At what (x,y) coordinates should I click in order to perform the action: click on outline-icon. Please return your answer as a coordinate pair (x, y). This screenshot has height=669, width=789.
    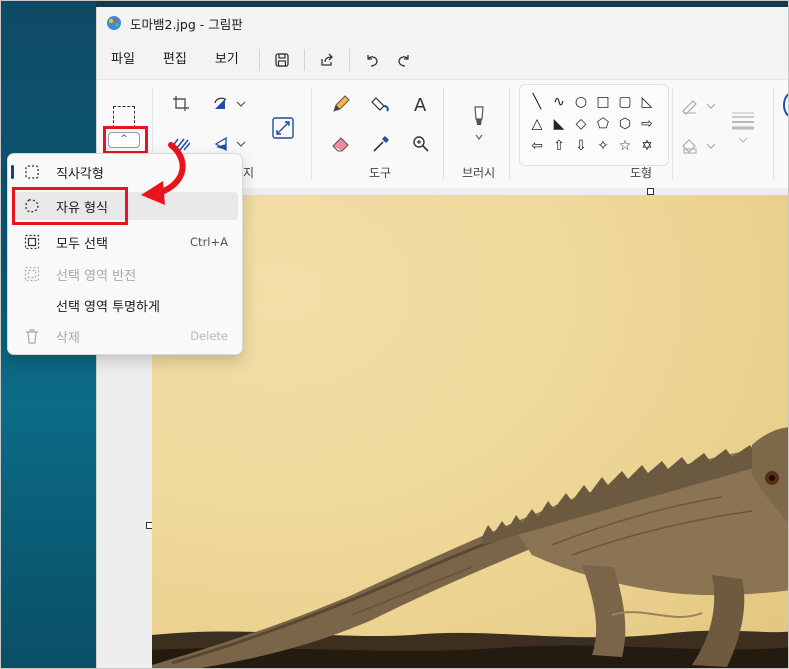
    Looking at the image, I should click on (699, 107).